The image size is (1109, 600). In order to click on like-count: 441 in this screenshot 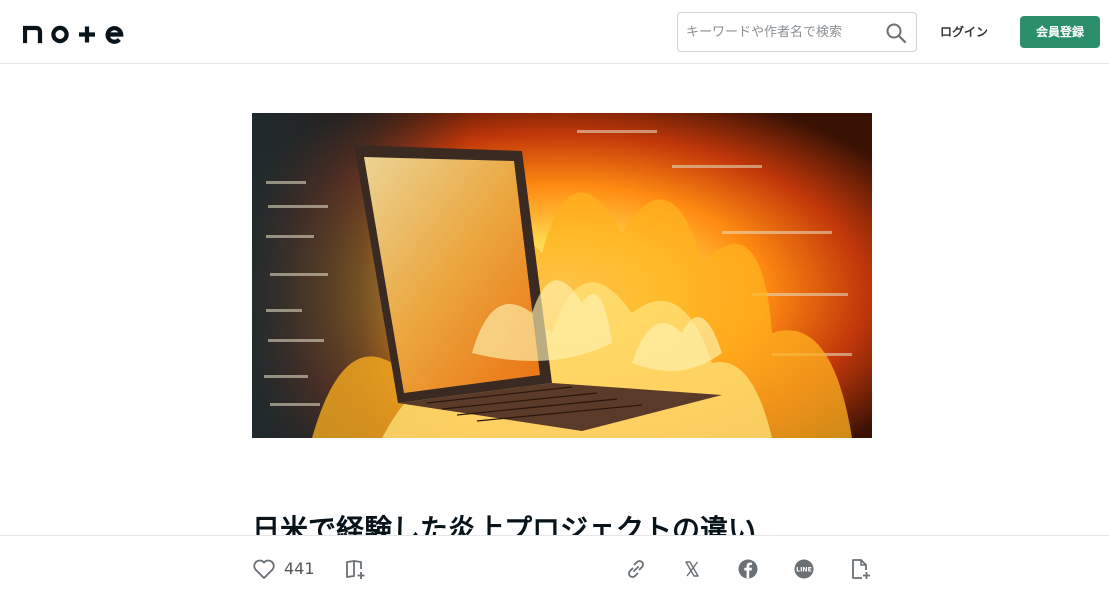, I will do `click(299, 568)`.